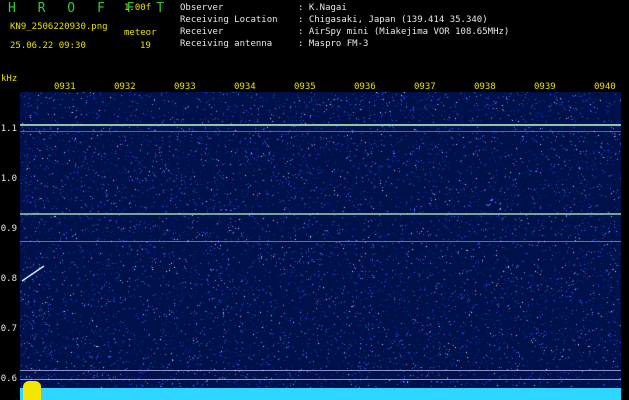 The height and width of the screenshot is (400, 629). Describe the element at coordinates (425, 87) in the screenshot. I see `x-tick-label: 0937` at that location.